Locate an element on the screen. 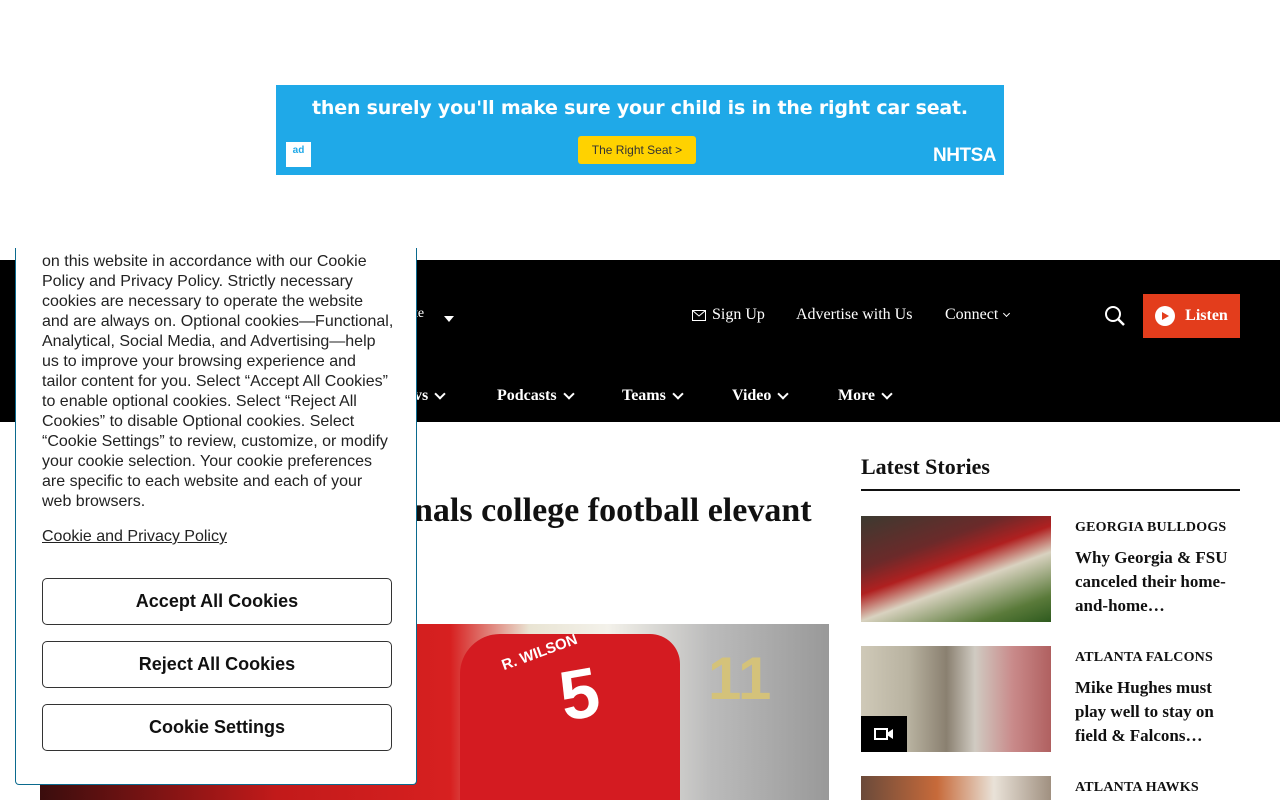  nav-video: Video is located at coordinates (761, 396).